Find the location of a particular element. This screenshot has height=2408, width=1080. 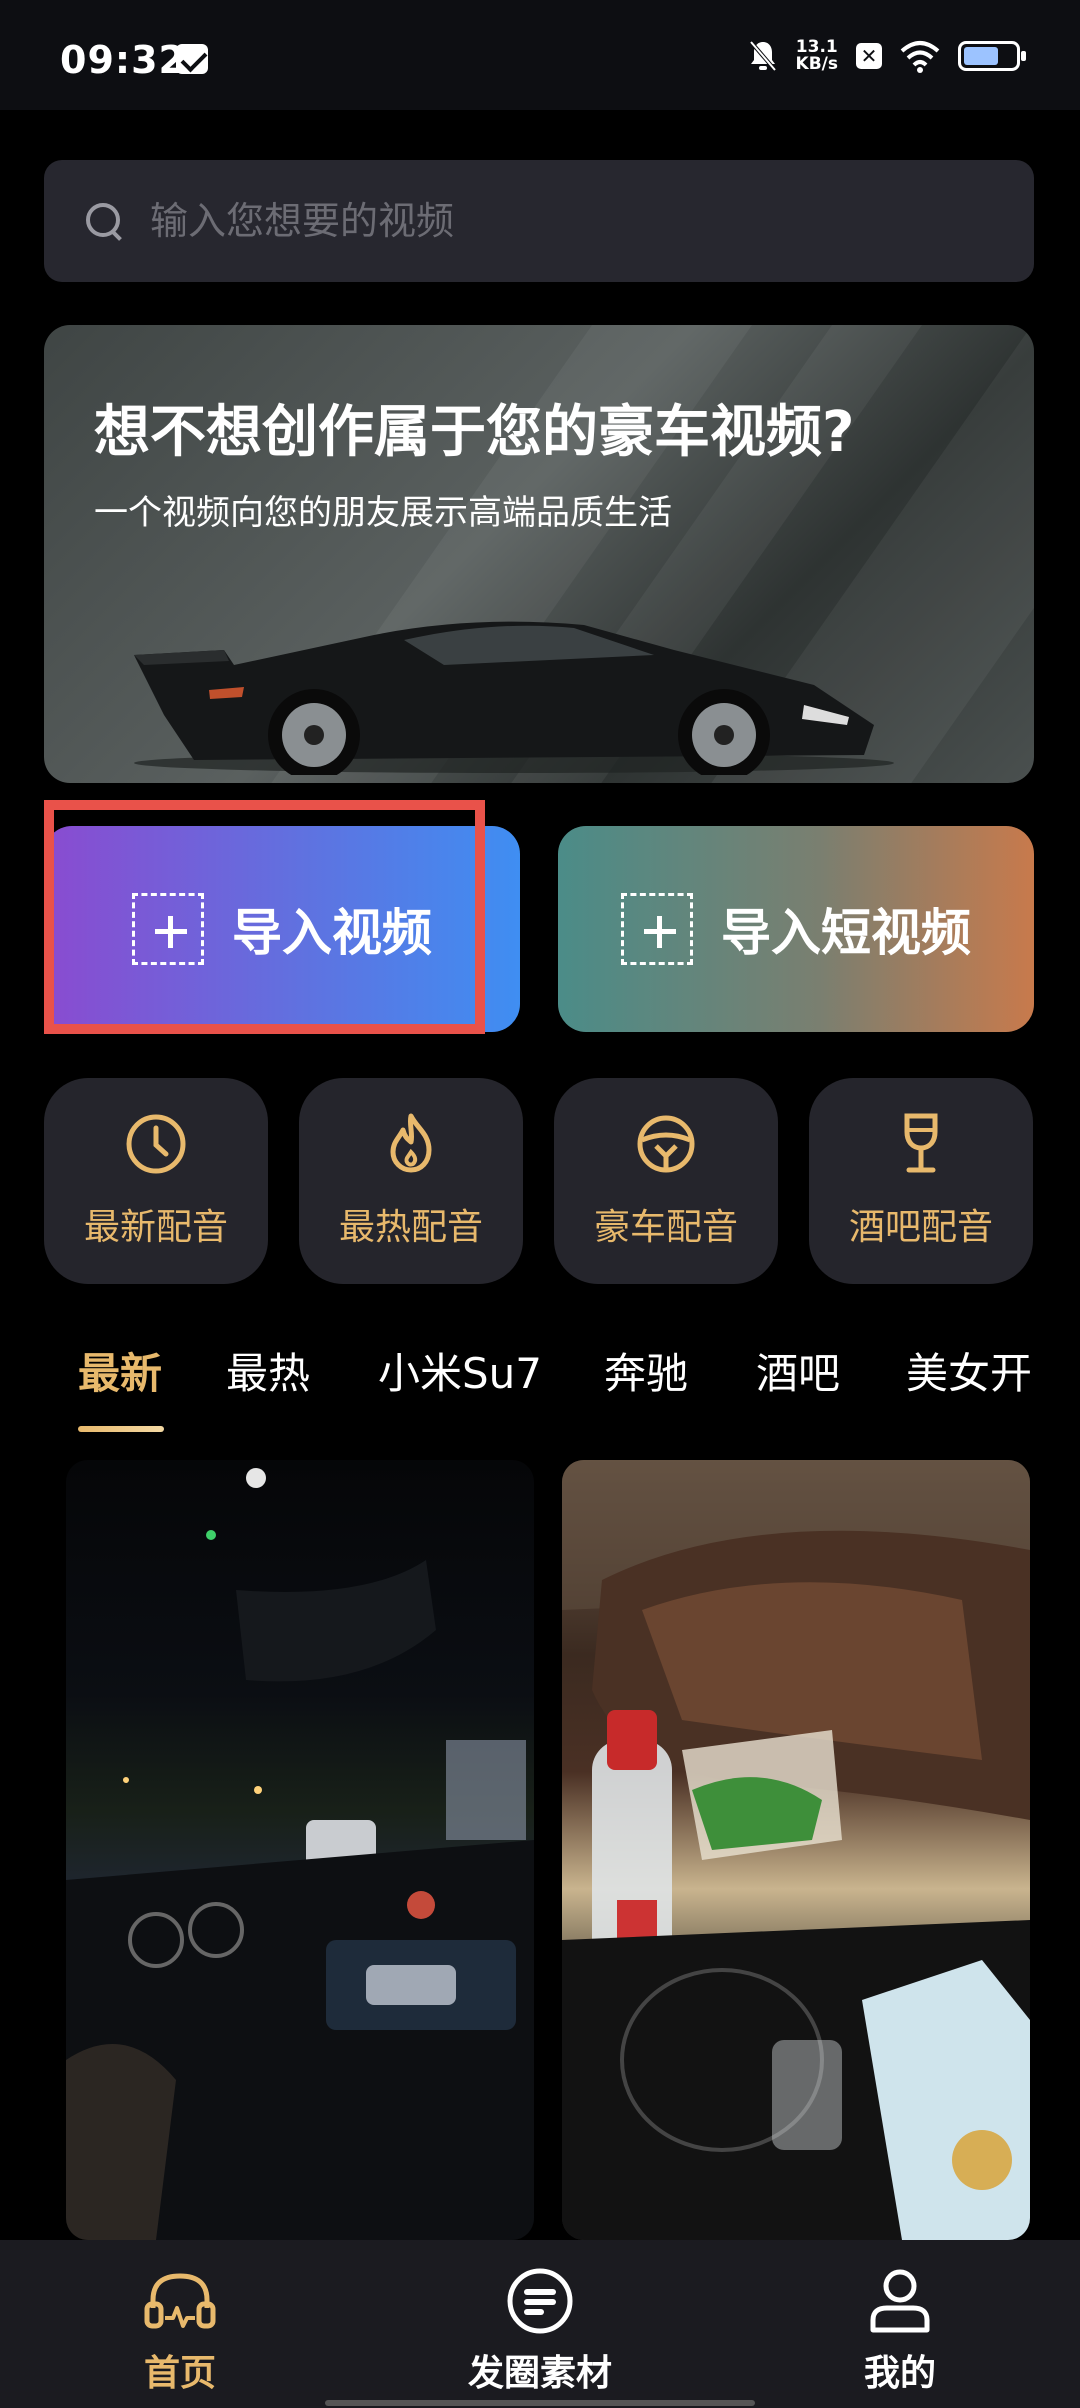

night-driving-image is located at coordinates (300, 1854).